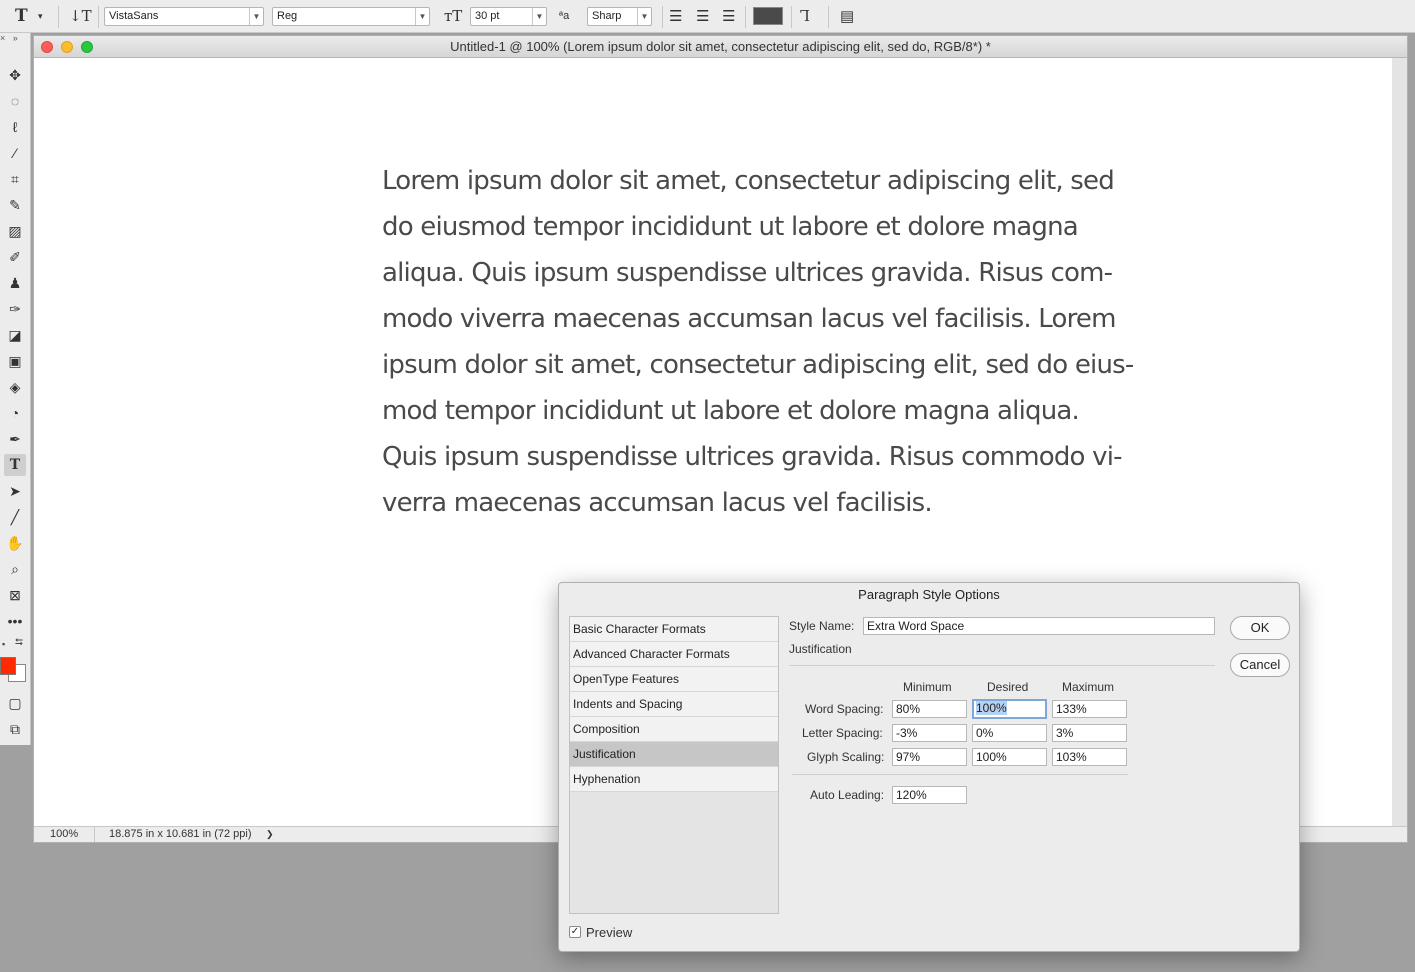 This screenshot has width=1415, height=972. What do you see at coordinates (674, 754) in the screenshot?
I see `category-item-selected: Justification` at bounding box center [674, 754].